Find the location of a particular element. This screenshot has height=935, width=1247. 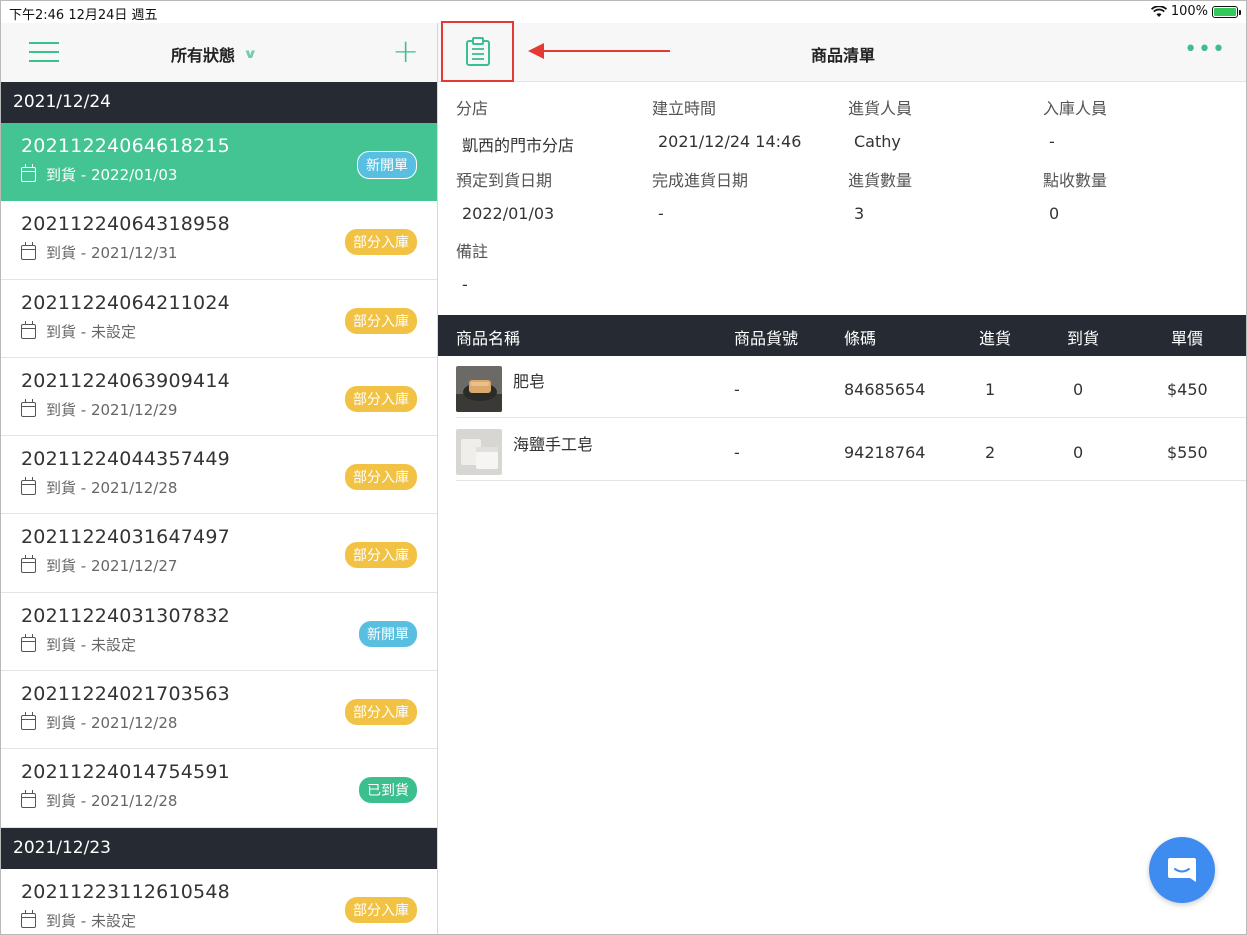

order-list-item: 20211224014754591 到貨 - 2021/12/28 已到貨 is located at coordinates (219, 788).